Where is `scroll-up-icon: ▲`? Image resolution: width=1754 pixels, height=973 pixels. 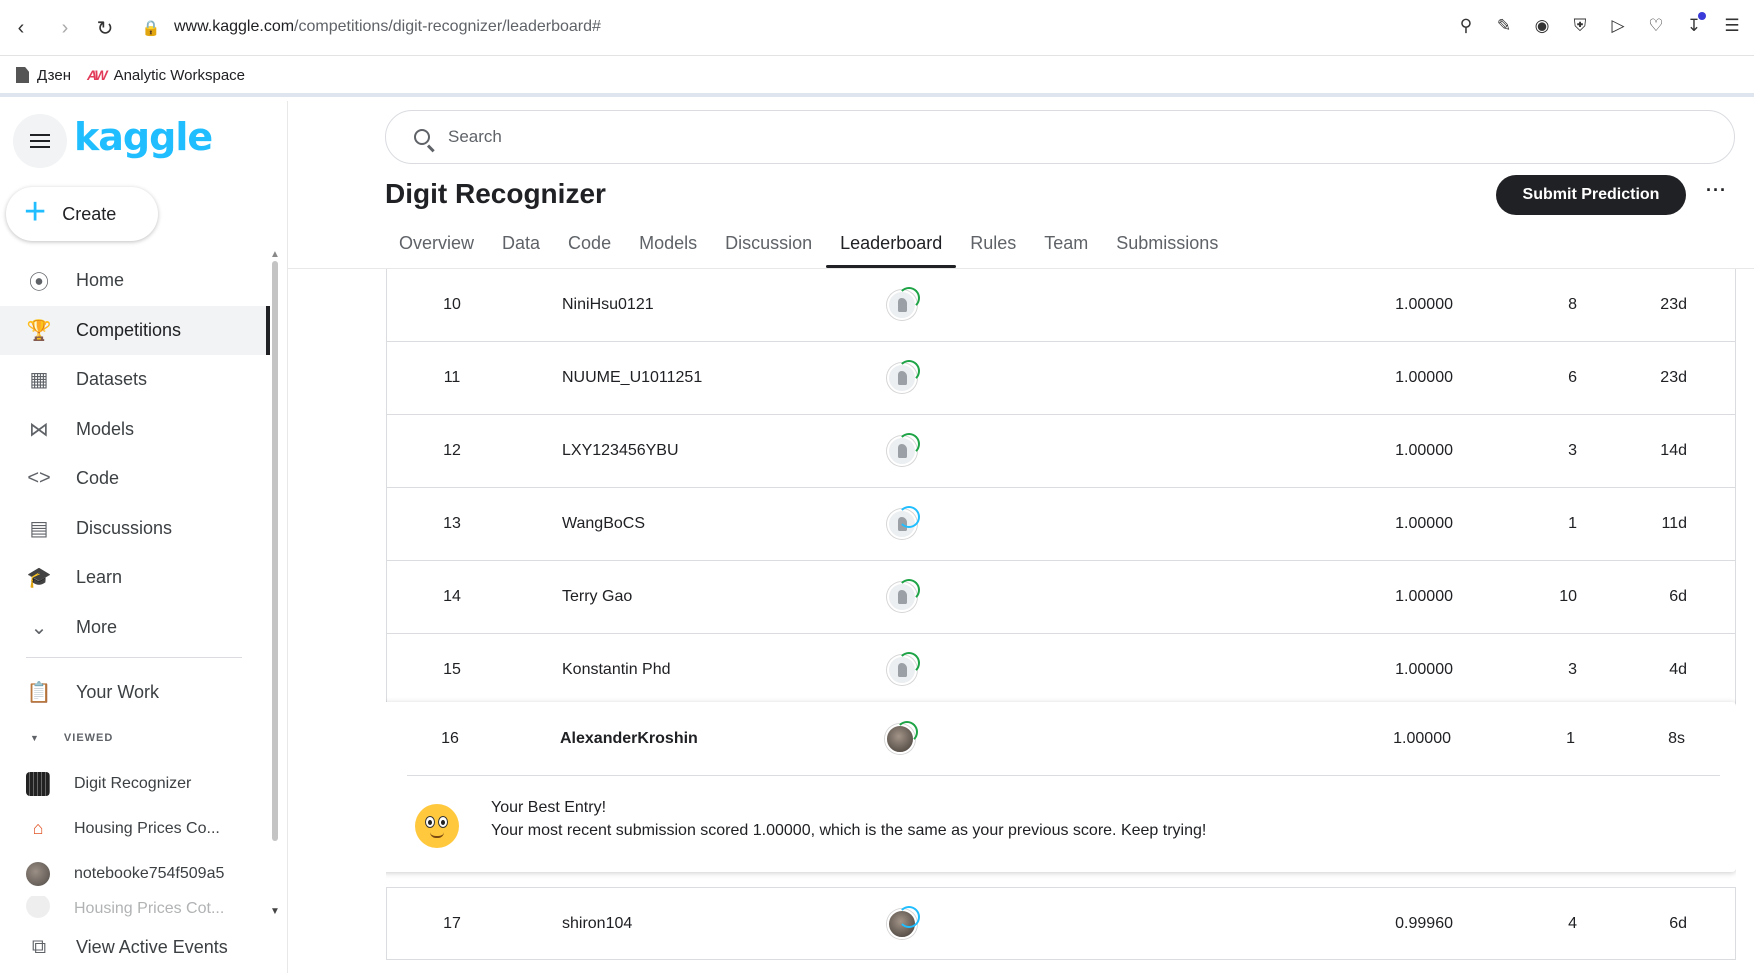 scroll-up-icon: ▲ is located at coordinates (275, 254).